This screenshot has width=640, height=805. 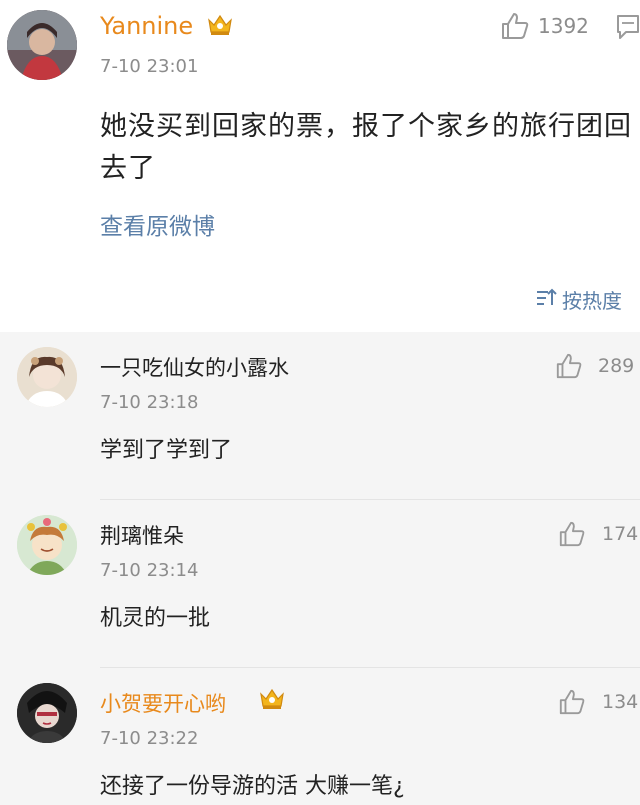 I want to click on reply-like-count: 174, so click(x=620, y=534).